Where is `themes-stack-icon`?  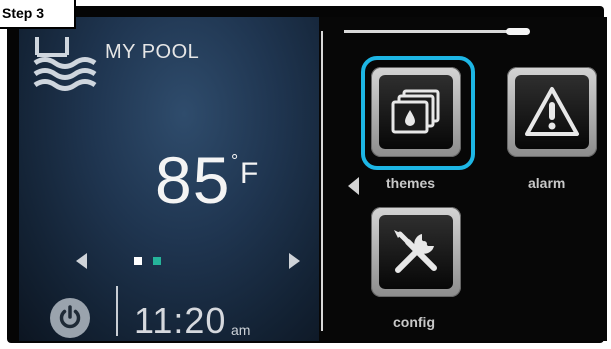
themes-stack-icon is located at coordinates (415, 111).